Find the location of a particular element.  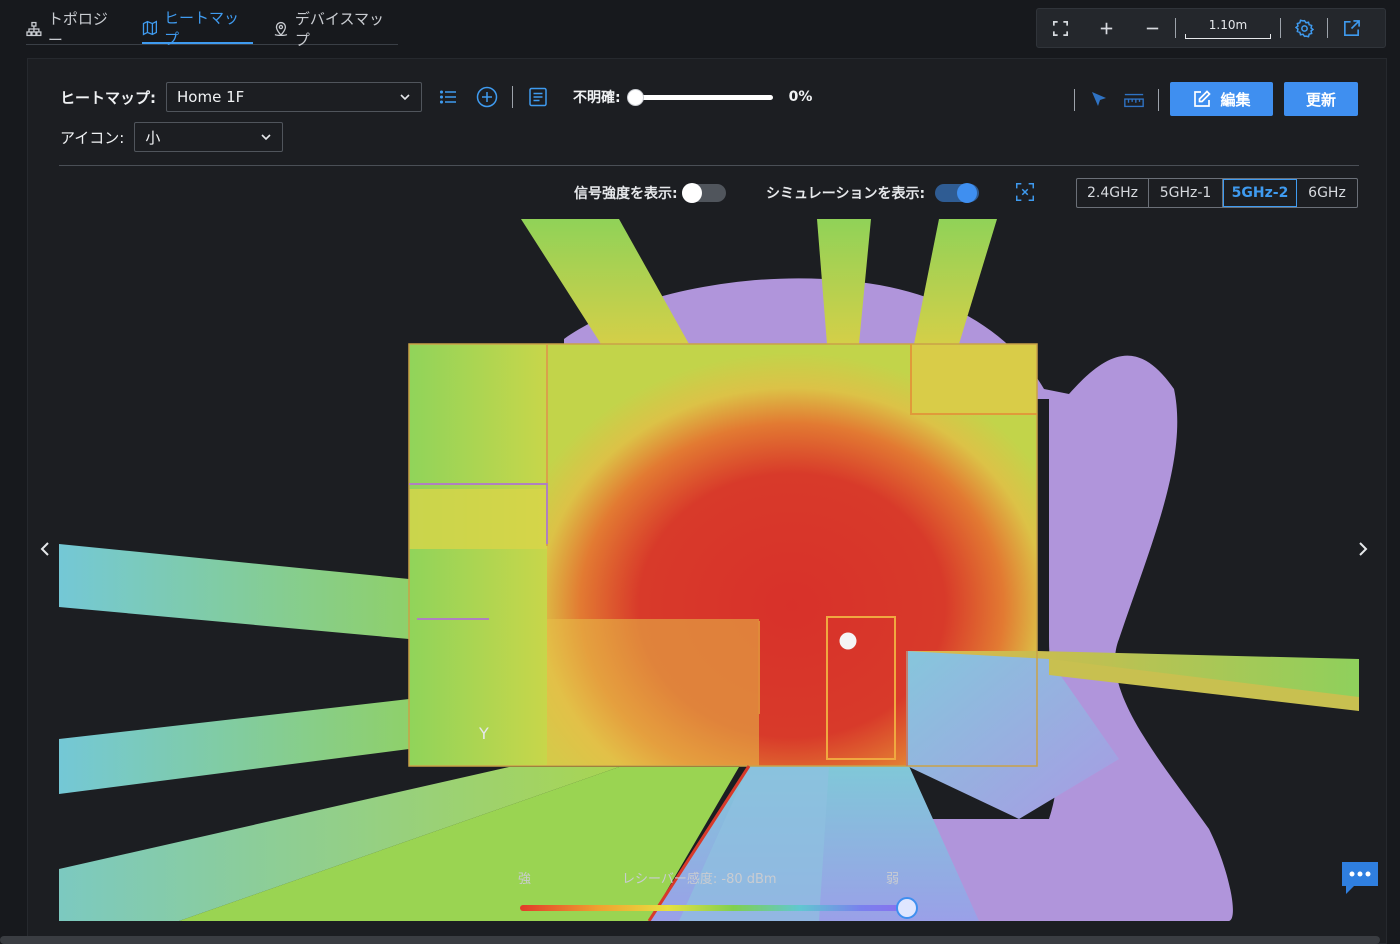

cursor-icon is located at coordinates (1099, 99).